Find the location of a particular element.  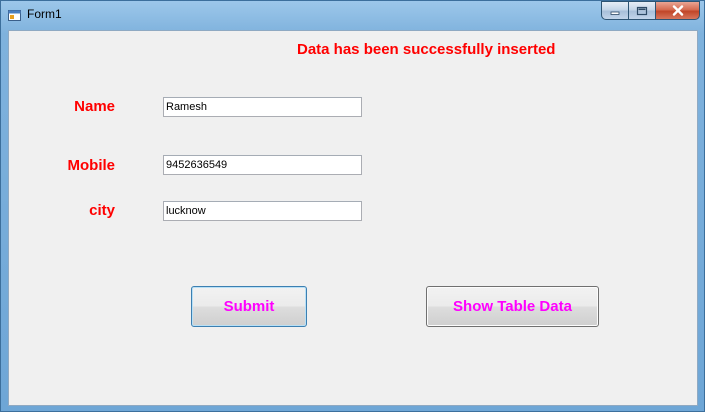

submit-button: Submit is located at coordinates (249, 306).